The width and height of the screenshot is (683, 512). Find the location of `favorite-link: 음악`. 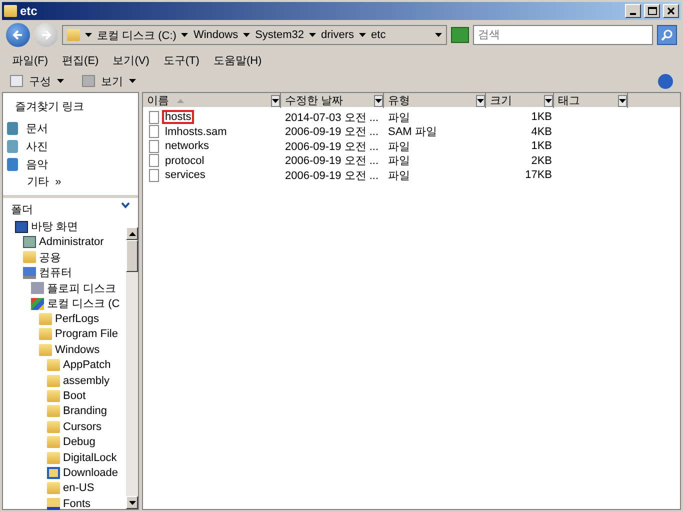

favorite-link: 음악 is located at coordinates (70, 164).